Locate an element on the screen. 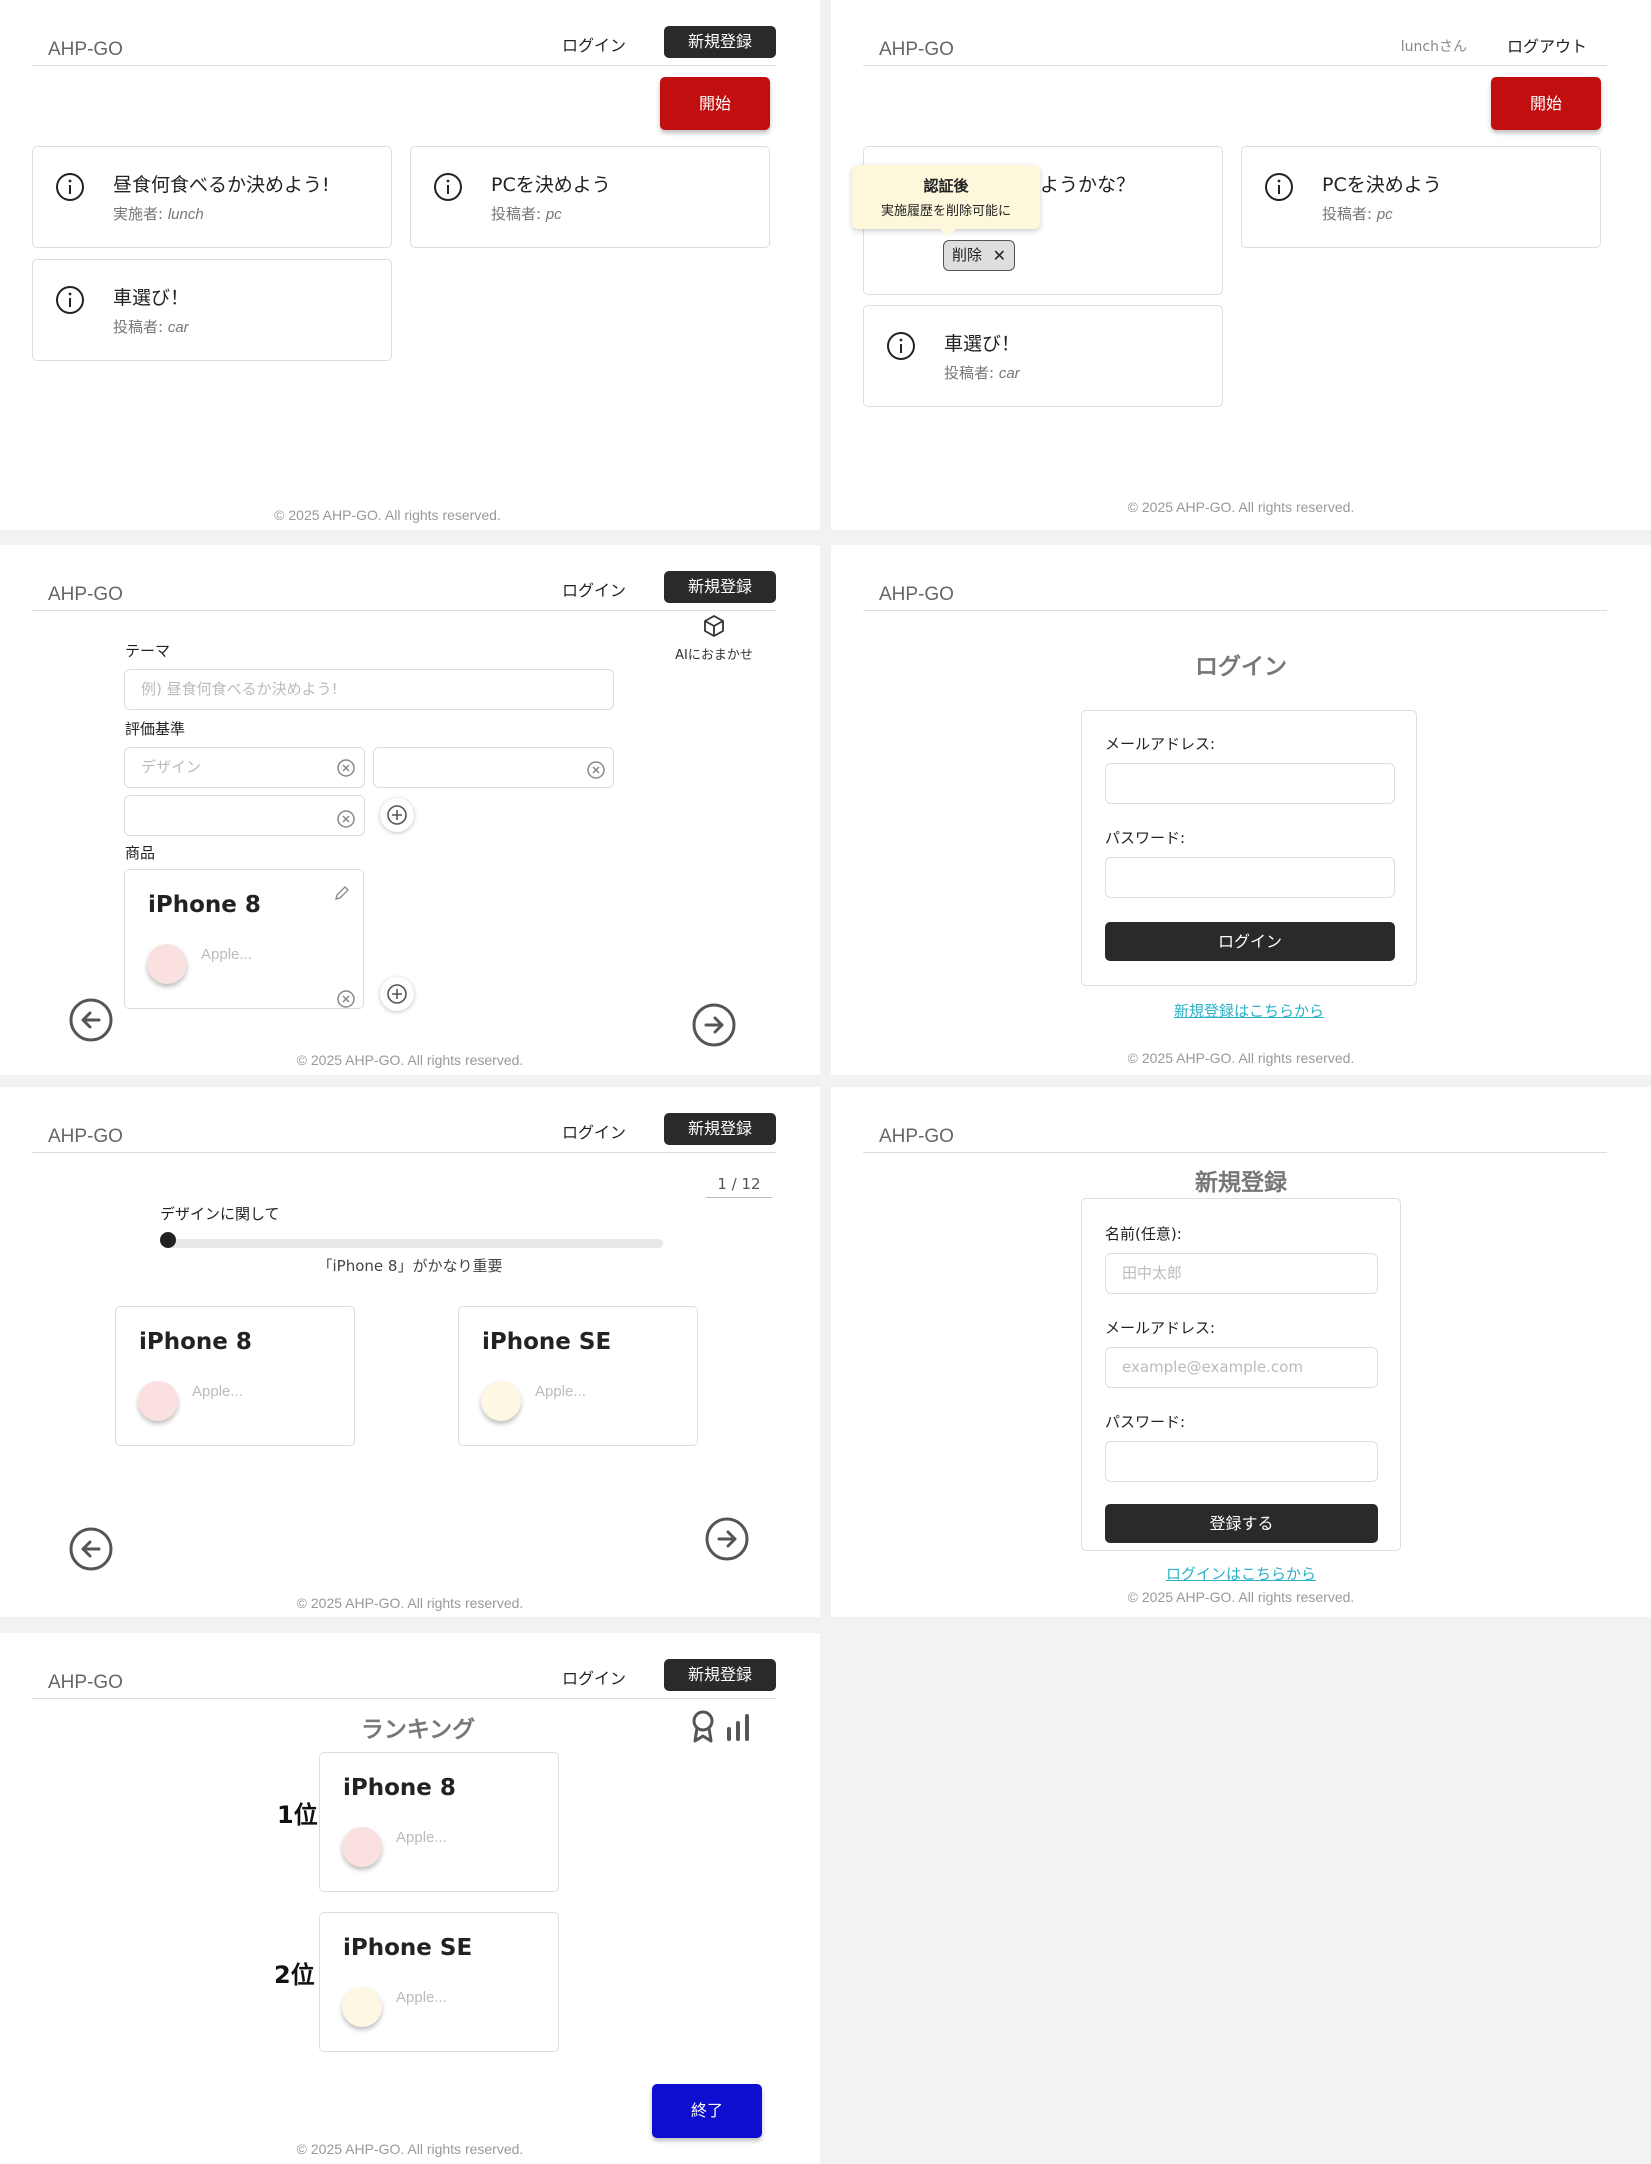  card-author: 投稿者: pc is located at coordinates (526, 214).